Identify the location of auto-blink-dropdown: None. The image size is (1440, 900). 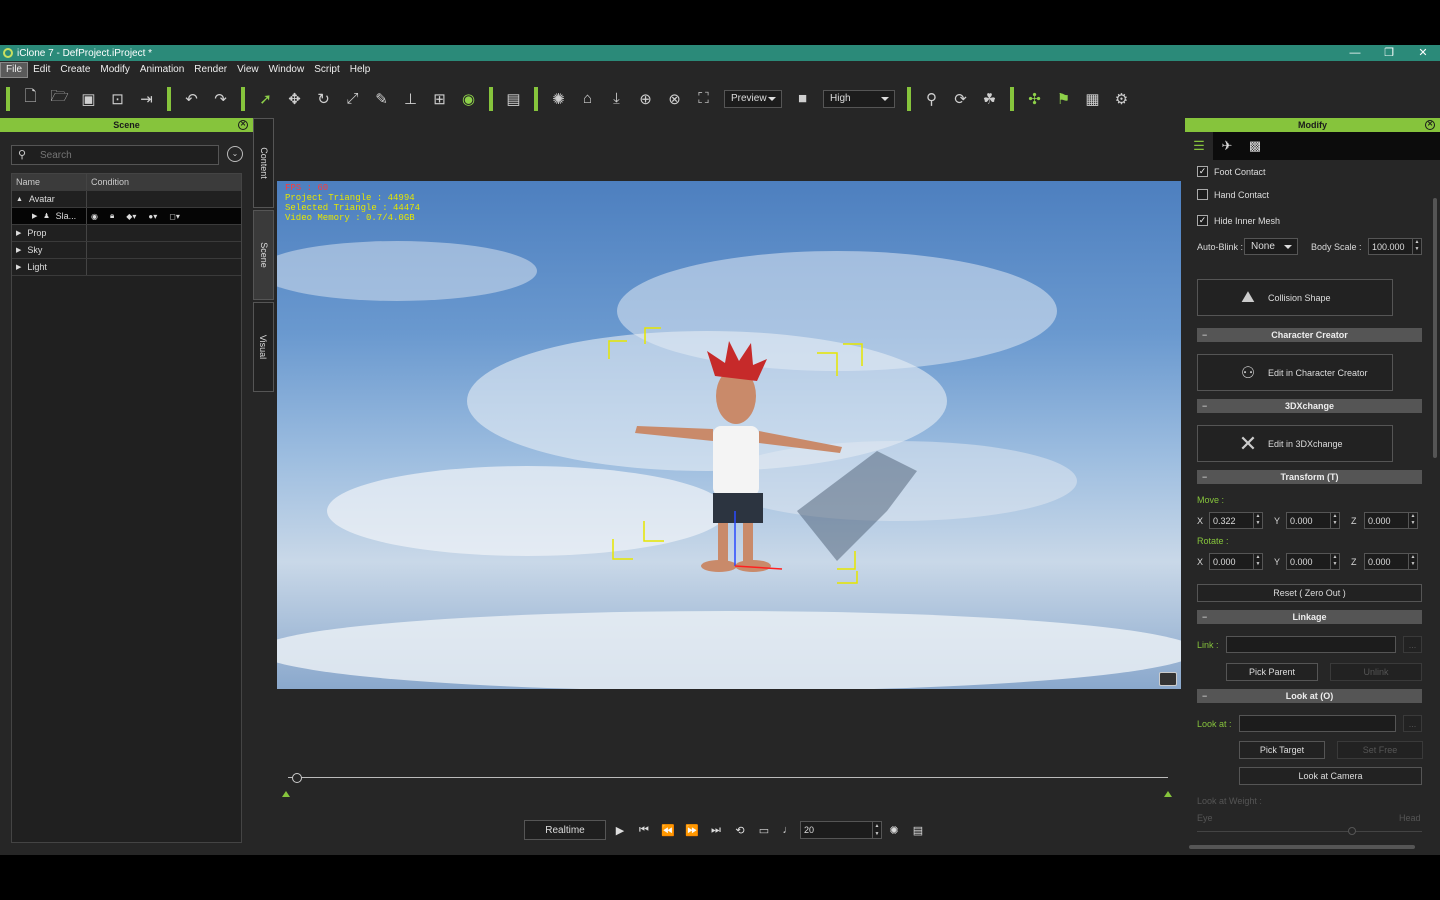
(1271, 246).